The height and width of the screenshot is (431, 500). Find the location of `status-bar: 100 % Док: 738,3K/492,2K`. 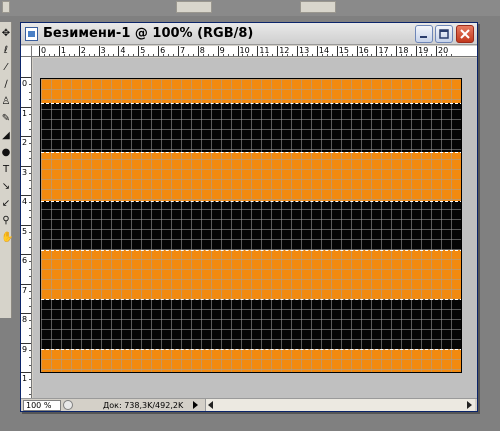

status-bar: 100 % Док: 738,3K/492,2K is located at coordinates (249, 404).